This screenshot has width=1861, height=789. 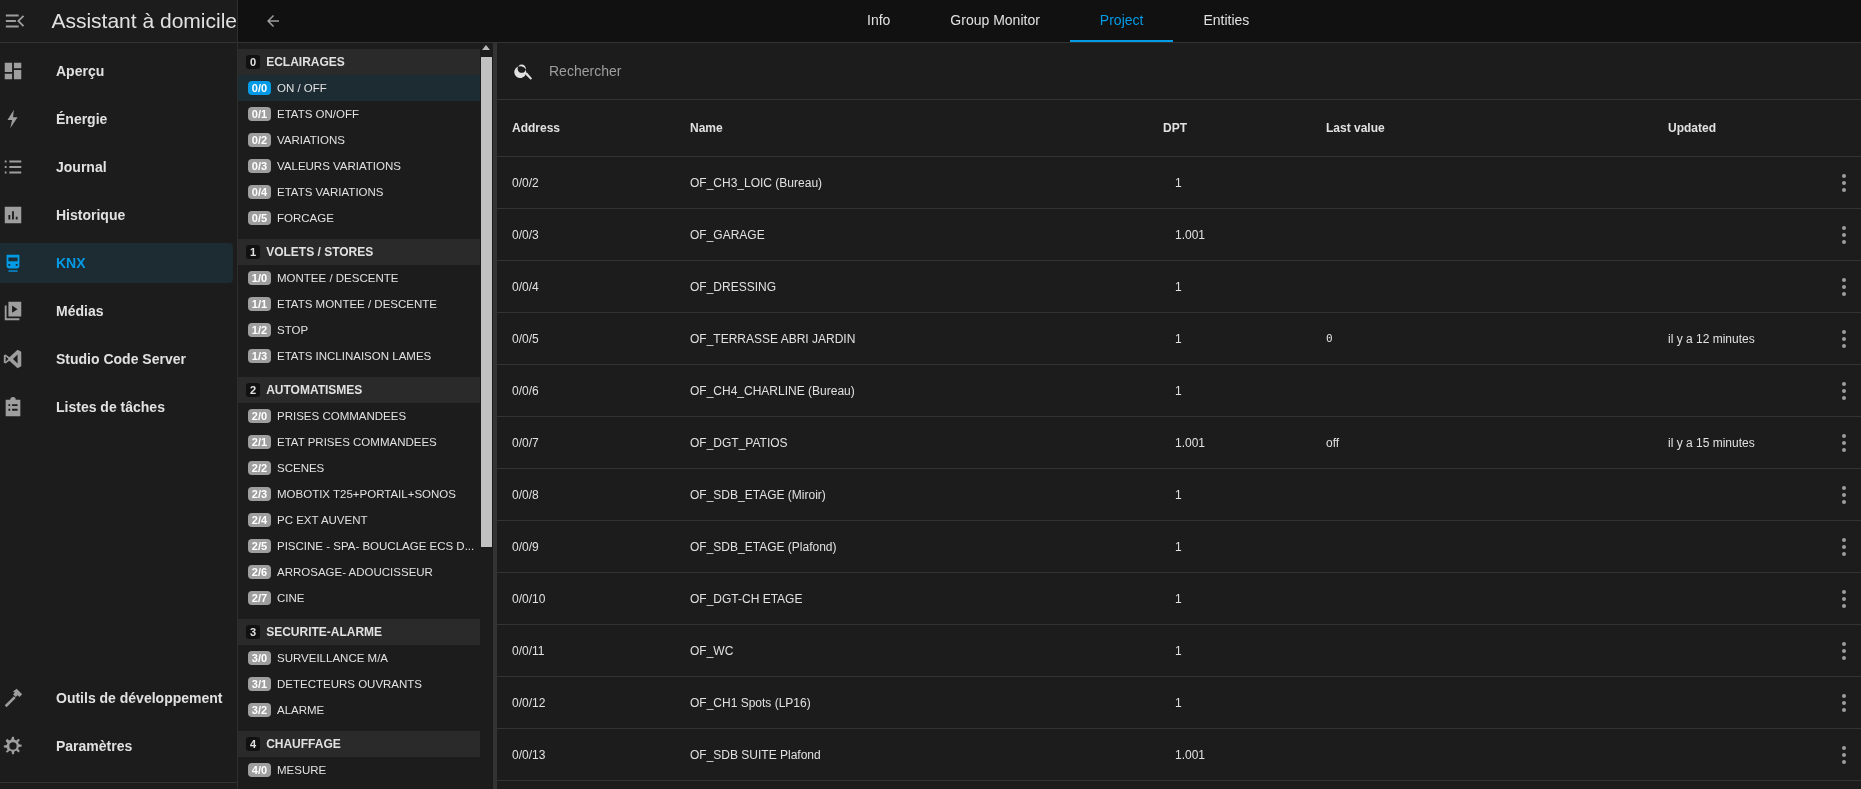 I want to click on tab: Group Monitor, so click(x=995, y=21).